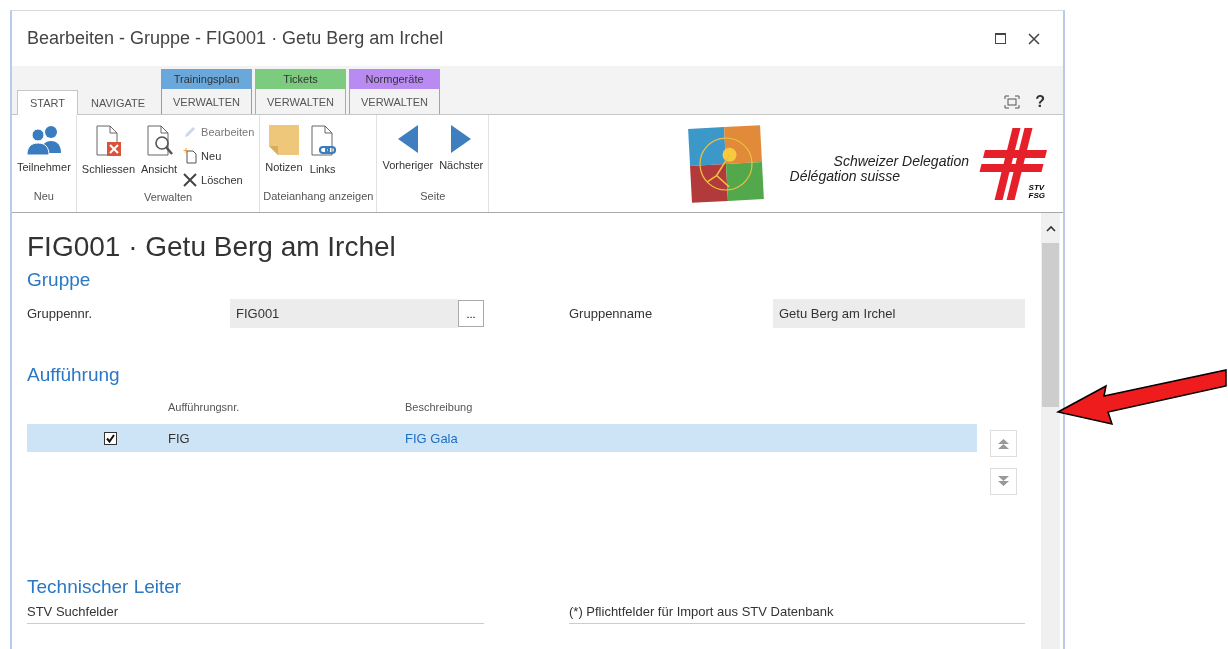 The width and height of the screenshot is (1228, 649). Describe the element at coordinates (407, 139) in the screenshot. I see `left-triangle-icon` at that location.